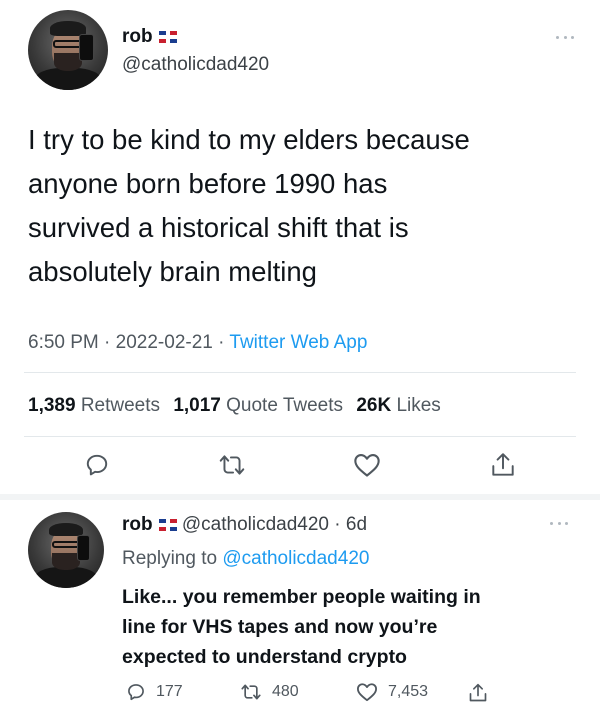  Describe the element at coordinates (137, 524) in the screenshot. I see `reply-author-name: rob` at that location.